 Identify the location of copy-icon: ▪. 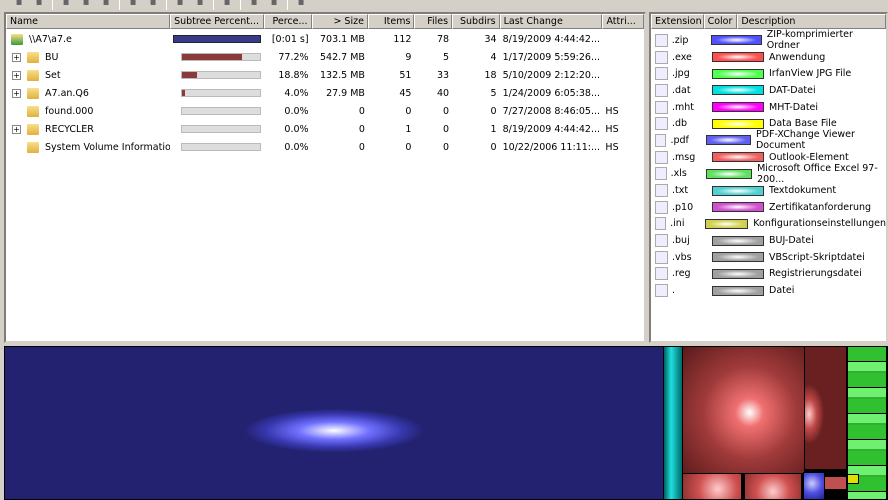
(86, 4).